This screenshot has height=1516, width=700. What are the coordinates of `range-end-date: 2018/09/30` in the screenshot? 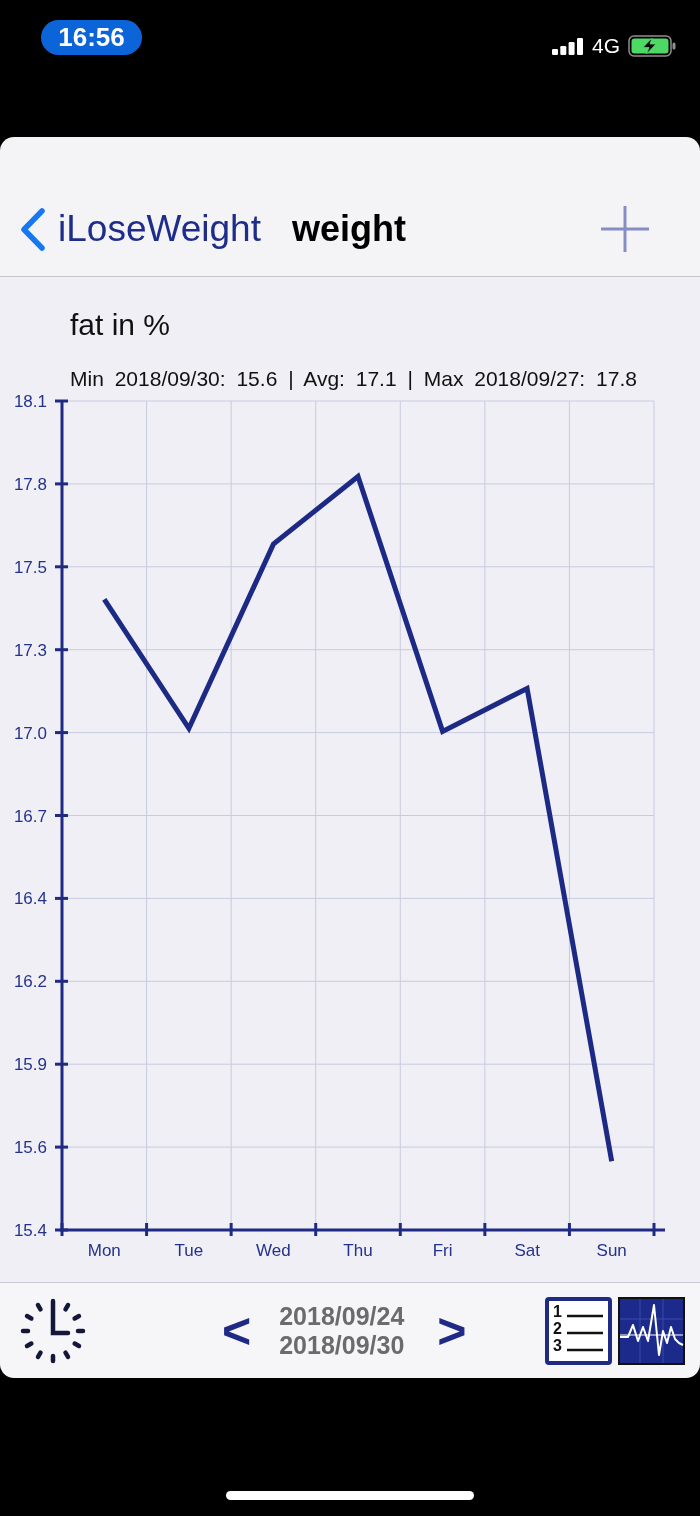 It's located at (342, 1345).